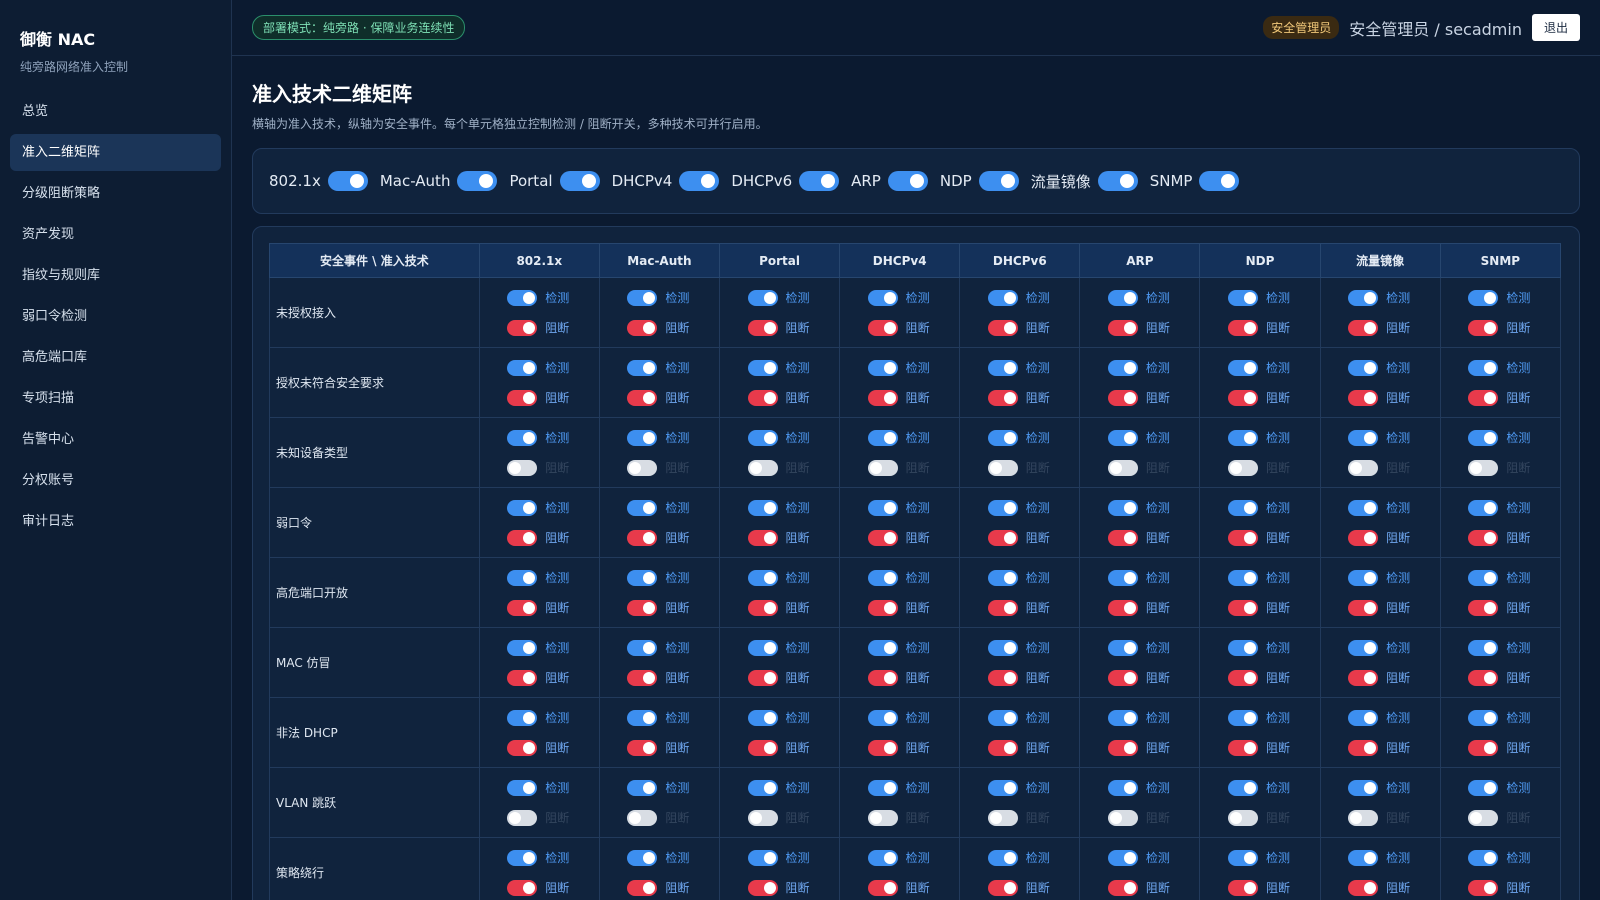 The image size is (1600, 900). Describe the element at coordinates (115, 234) in the screenshot. I see `sidebar-item: 资产发现` at that location.